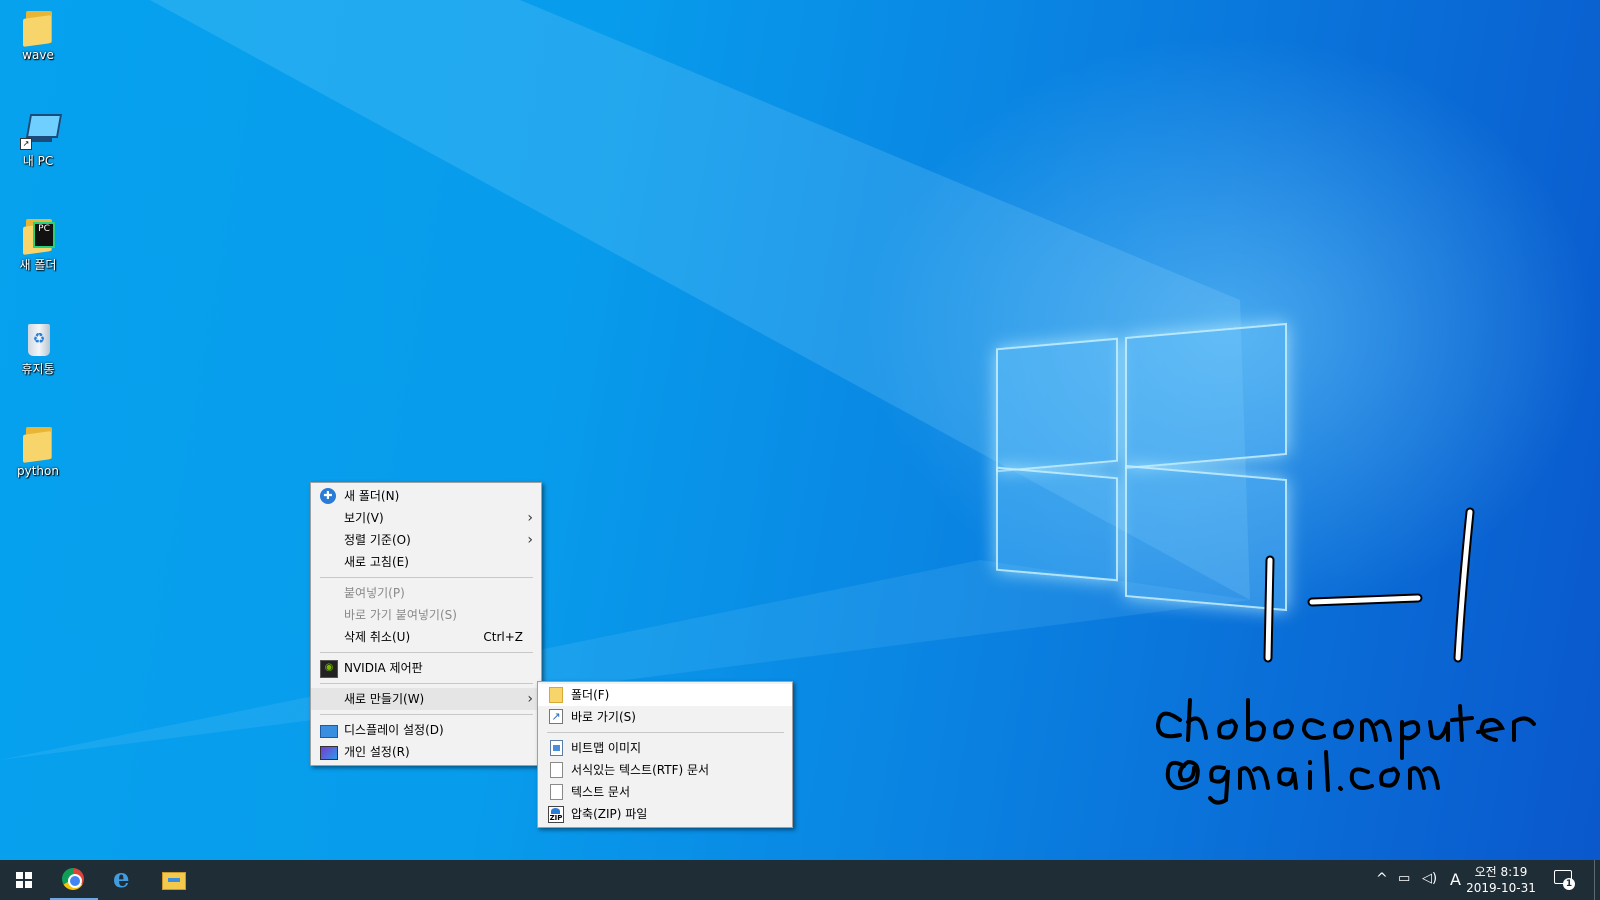 This screenshot has height=900, width=1600. Describe the element at coordinates (606, 748) in the screenshot. I see `menu-item-label: 비트맵 이미지` at that location.